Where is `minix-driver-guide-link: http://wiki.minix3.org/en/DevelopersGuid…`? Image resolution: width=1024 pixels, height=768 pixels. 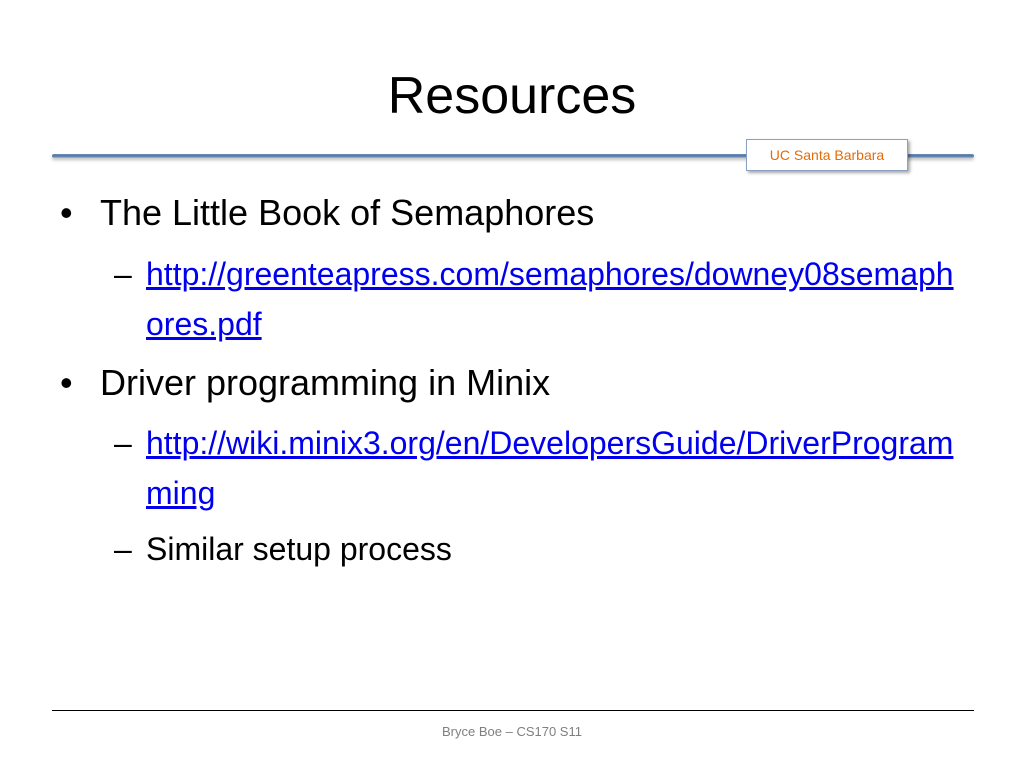
minix-driver-guide-link: http://wiki.minix3.org/en/DevelopersGuid… is located at coordinates (558, 468).